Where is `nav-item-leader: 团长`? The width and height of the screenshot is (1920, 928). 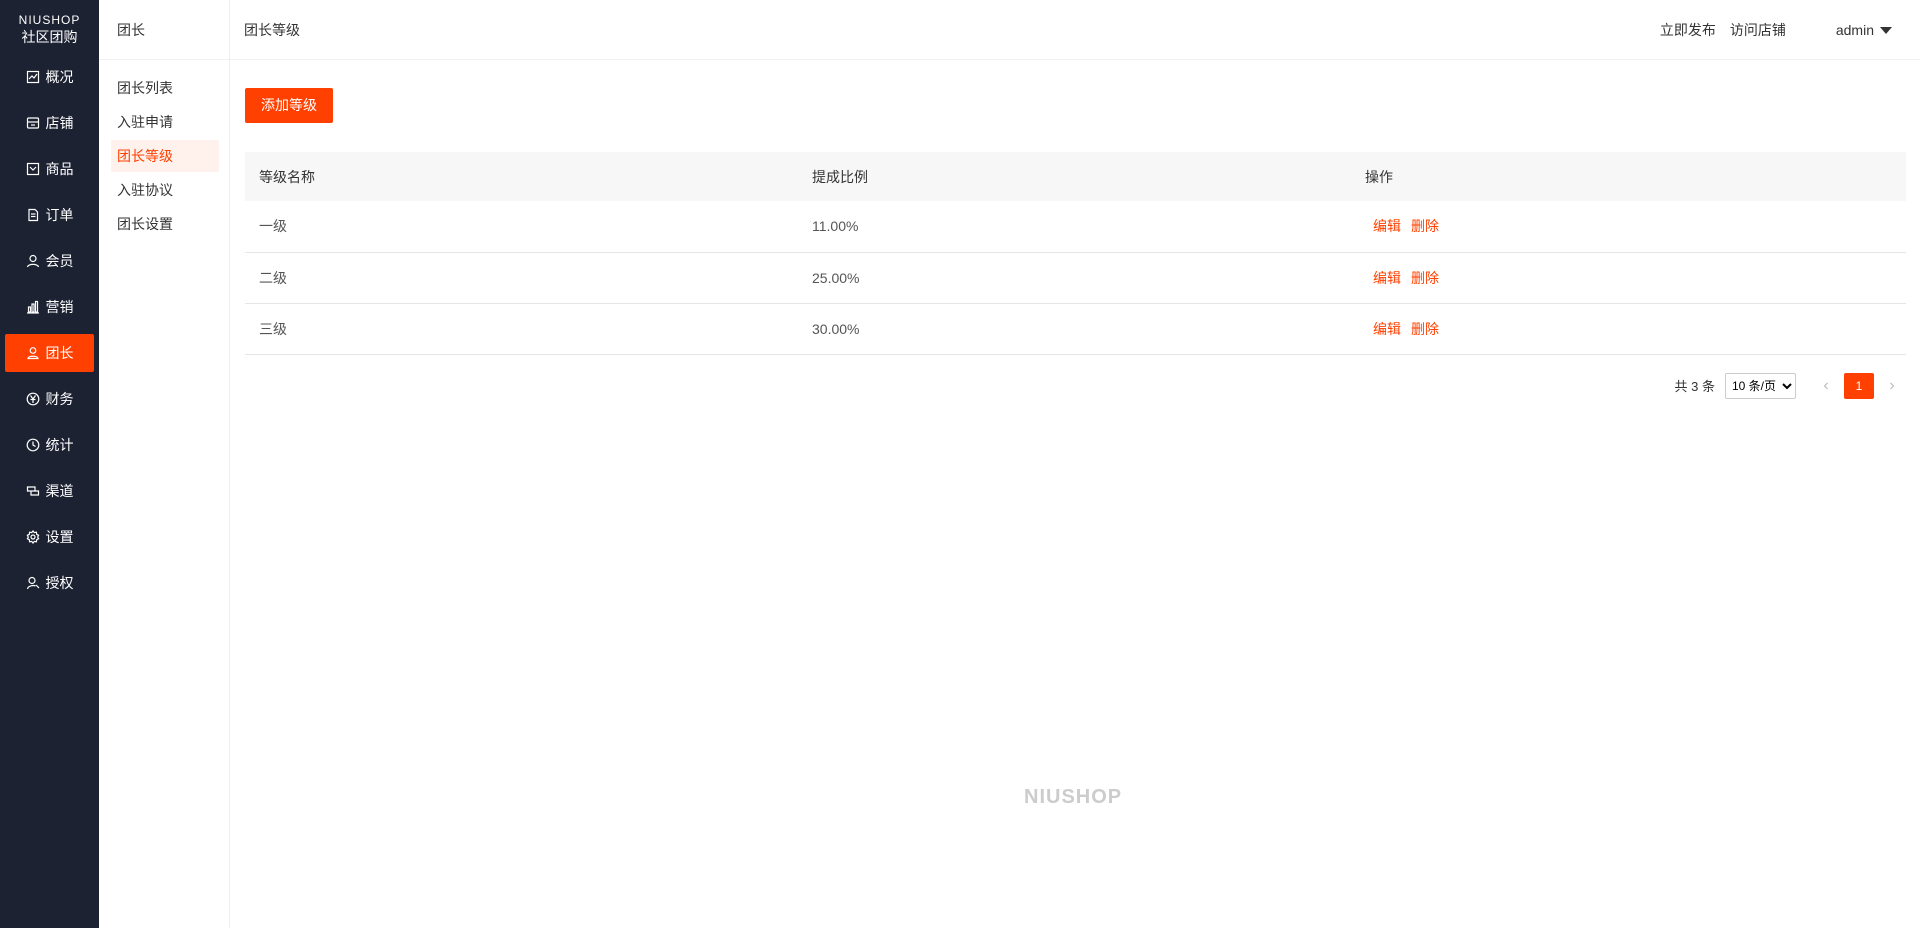 nav-item-leader: 团长 is located at coordinates (49, 353).